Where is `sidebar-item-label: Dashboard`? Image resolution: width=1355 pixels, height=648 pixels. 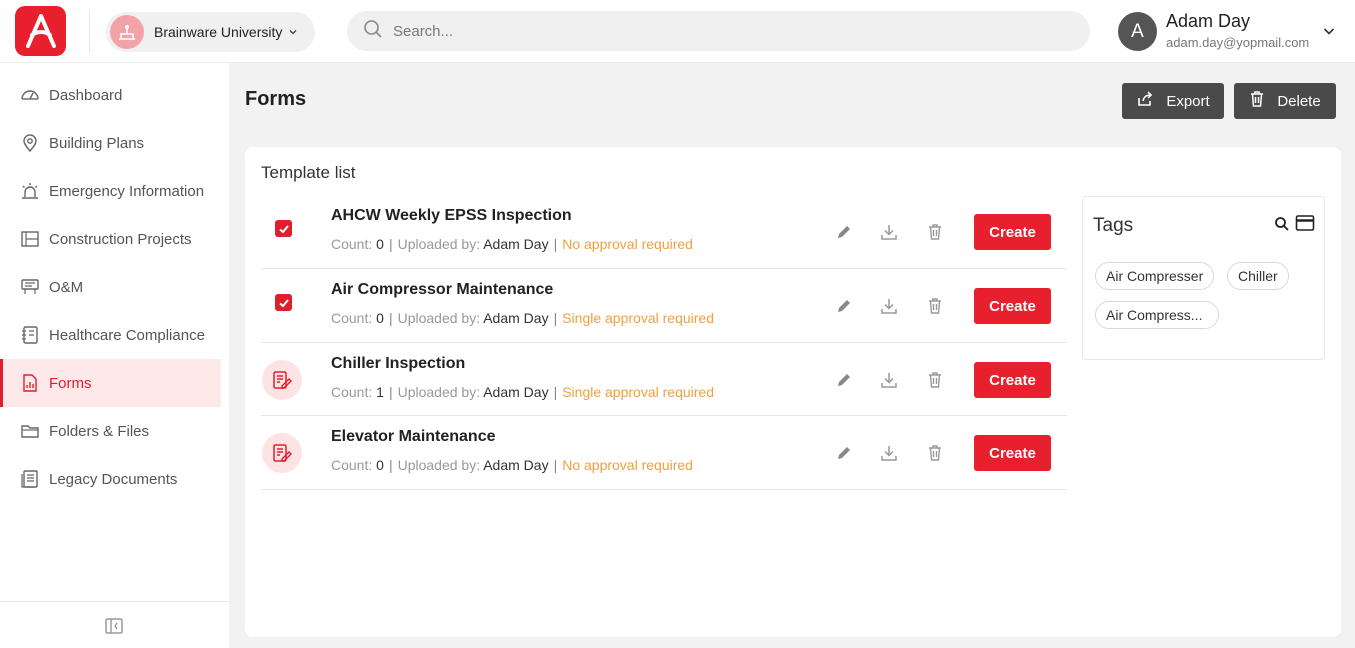
sidebar-item-label: Dashboard is located at coordinates (86, 95).